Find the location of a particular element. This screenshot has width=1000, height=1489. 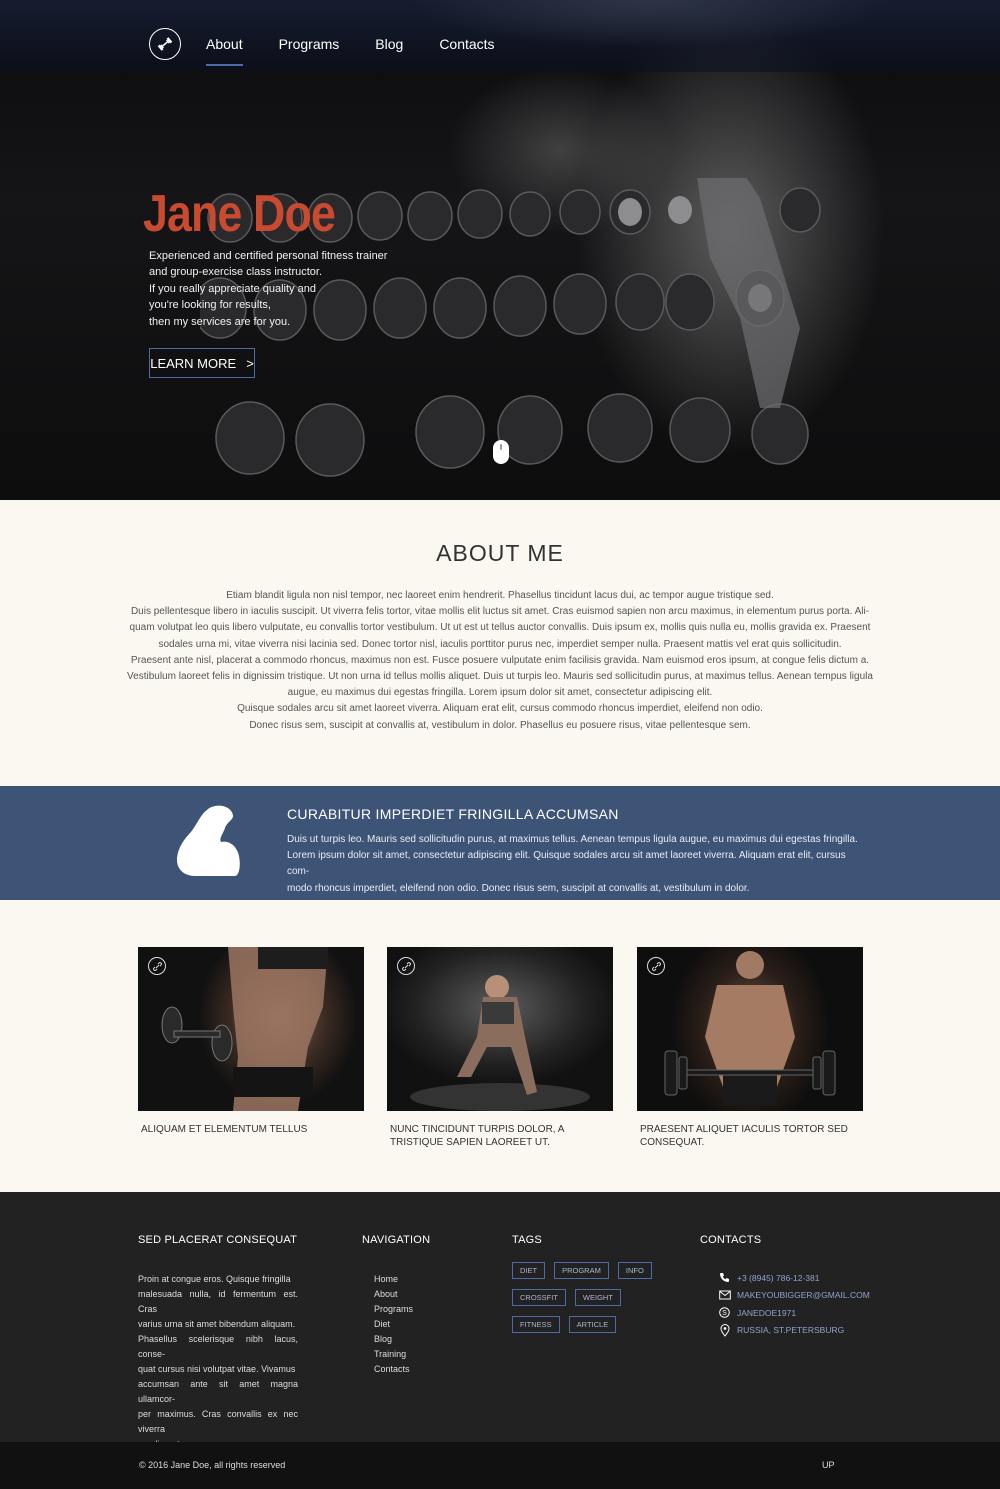

card-image-woman-pushup is located at coordinates (500, 1029).